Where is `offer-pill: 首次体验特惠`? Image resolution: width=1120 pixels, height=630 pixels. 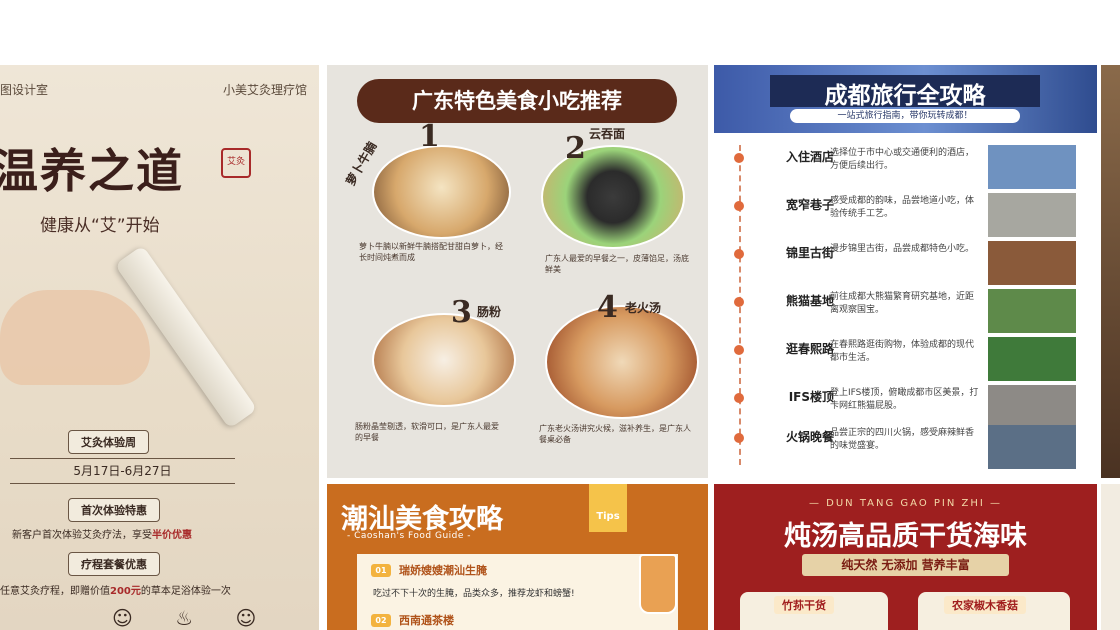
offer-pill: 首次体验特惠 is located at coordinates (114, 510).